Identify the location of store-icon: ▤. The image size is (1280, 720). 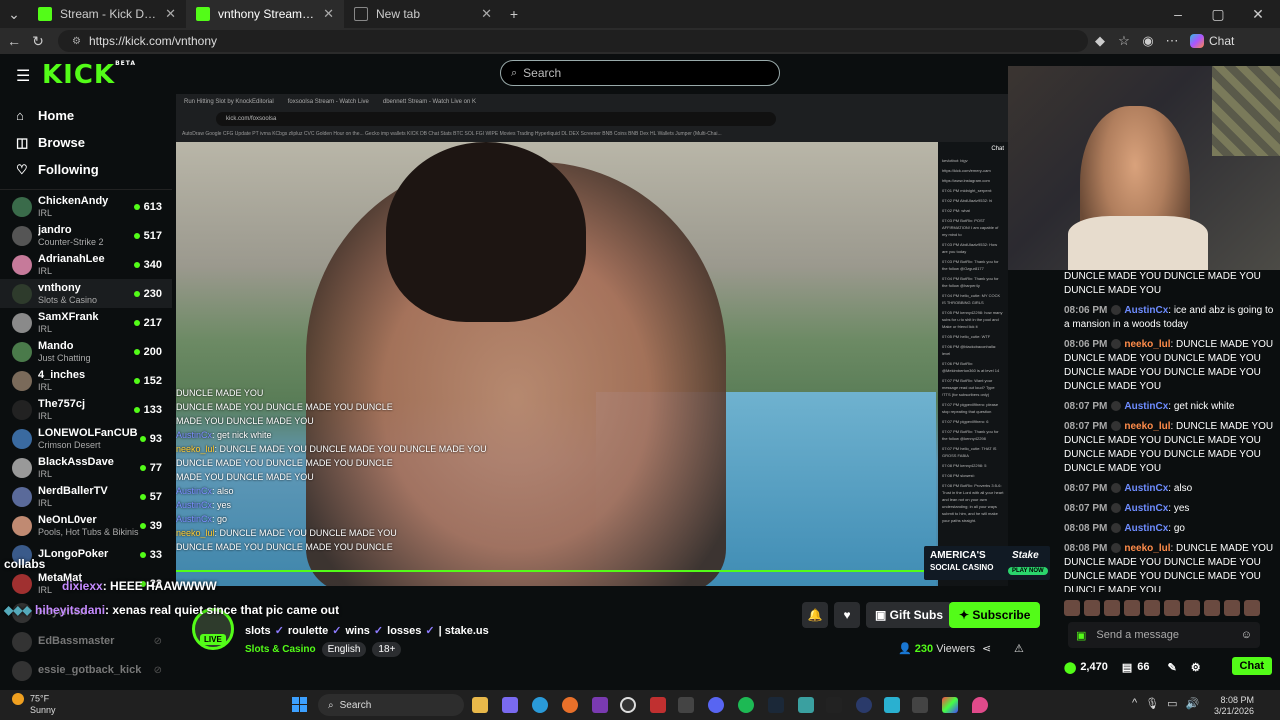
(1127, 667).